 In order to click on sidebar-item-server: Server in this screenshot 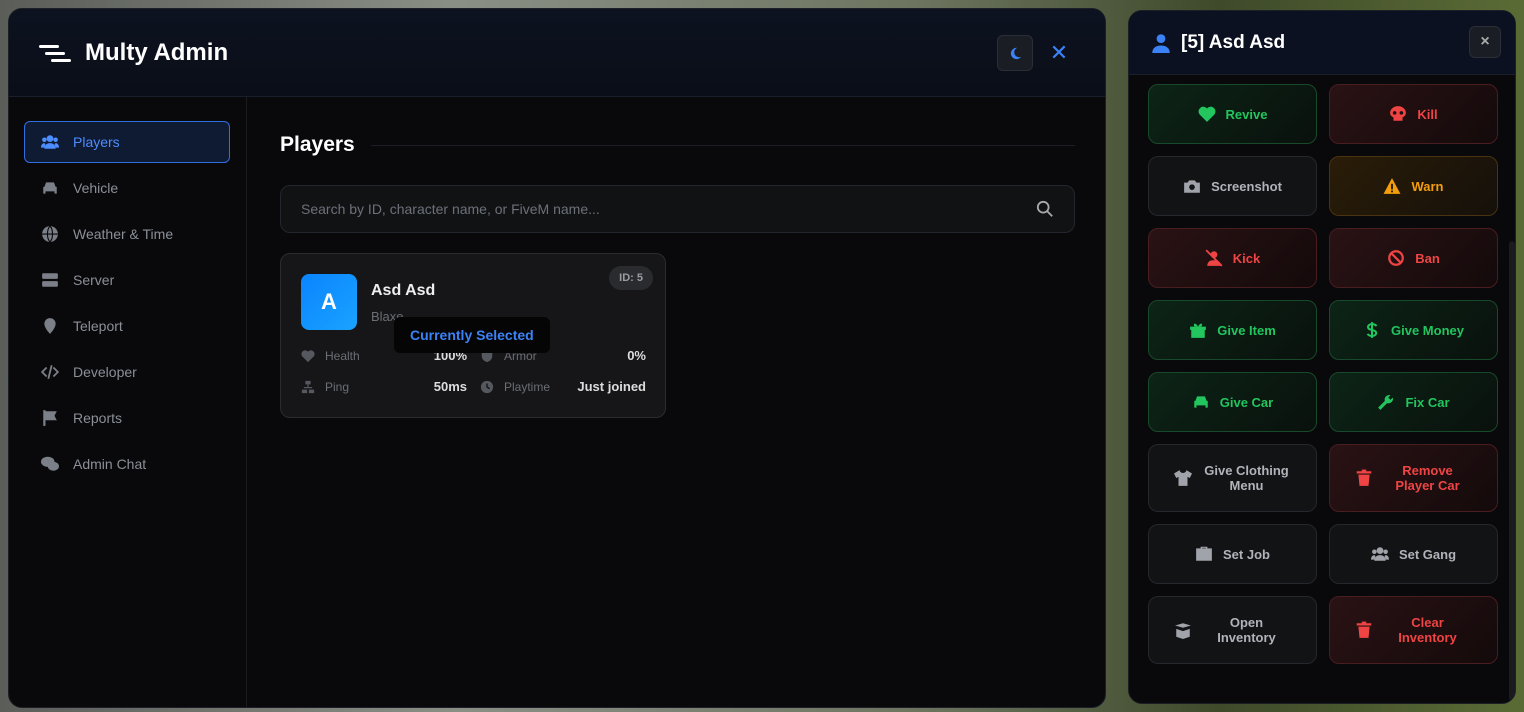, I will do `click(127, 280)`.